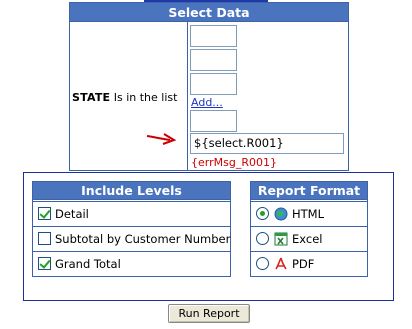  I want to click on level-label-grand-total: Grand Total, so click(88, 263).